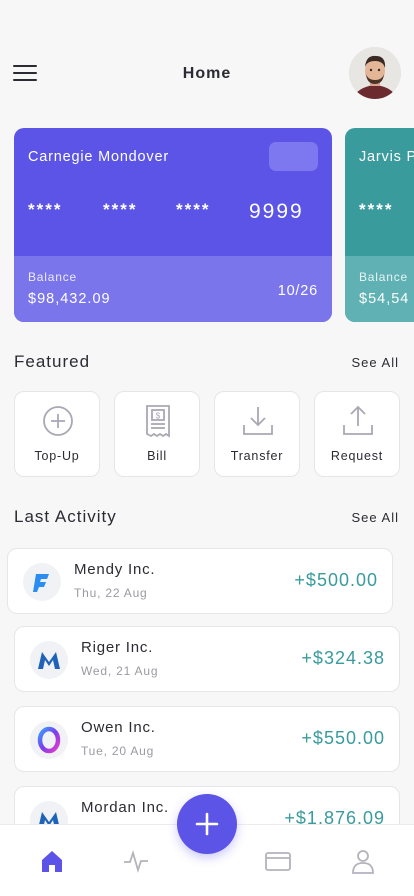 The image size is (414, 896). What do you see at coordinates (343, 738) in the screenshot?
I see `activity-amount: +$550.00` at bounding box center [343, 738].